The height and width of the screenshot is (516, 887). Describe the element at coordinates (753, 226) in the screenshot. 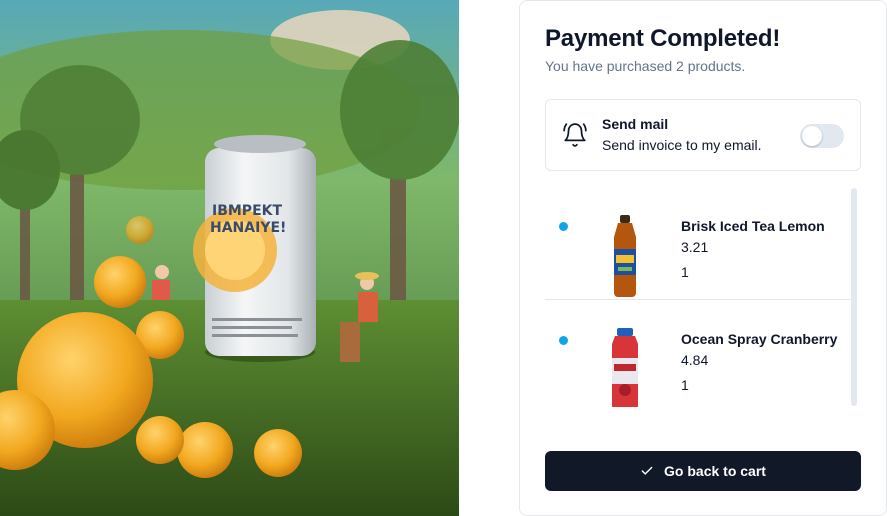

I see `product-name: Brisk Iced Tea Lemon` at that location.